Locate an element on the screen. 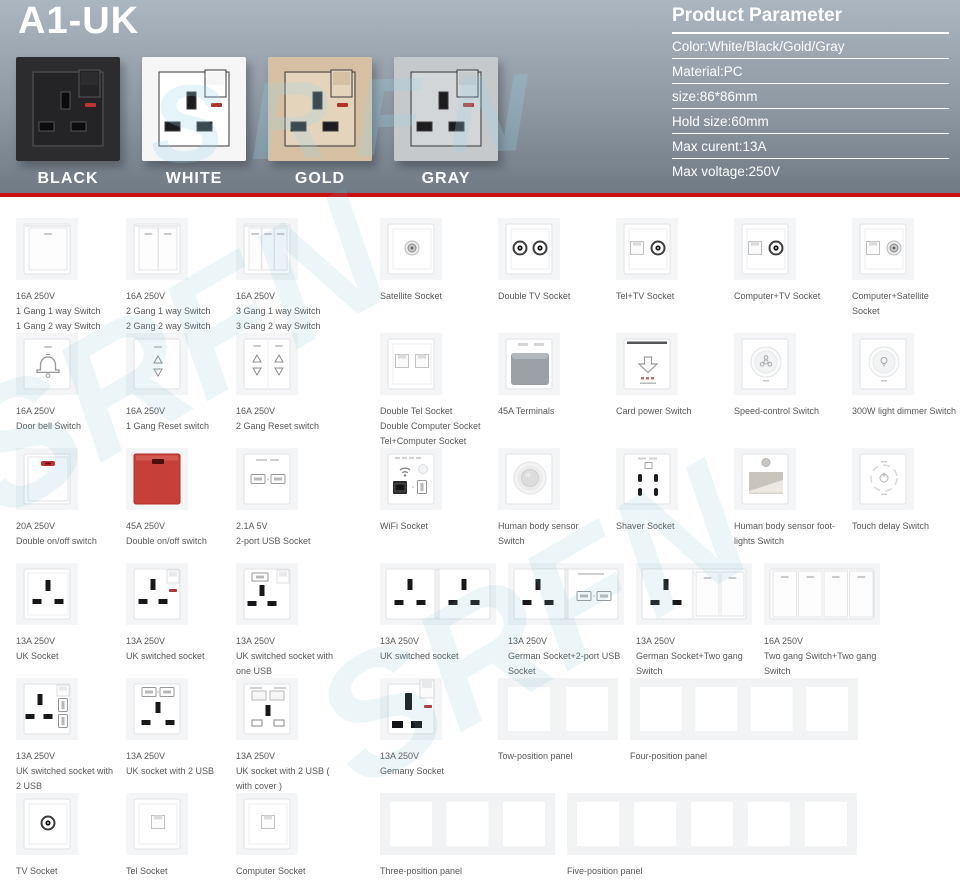  parameter-row: Hold size:60mm is located at coordinates (810, 121).